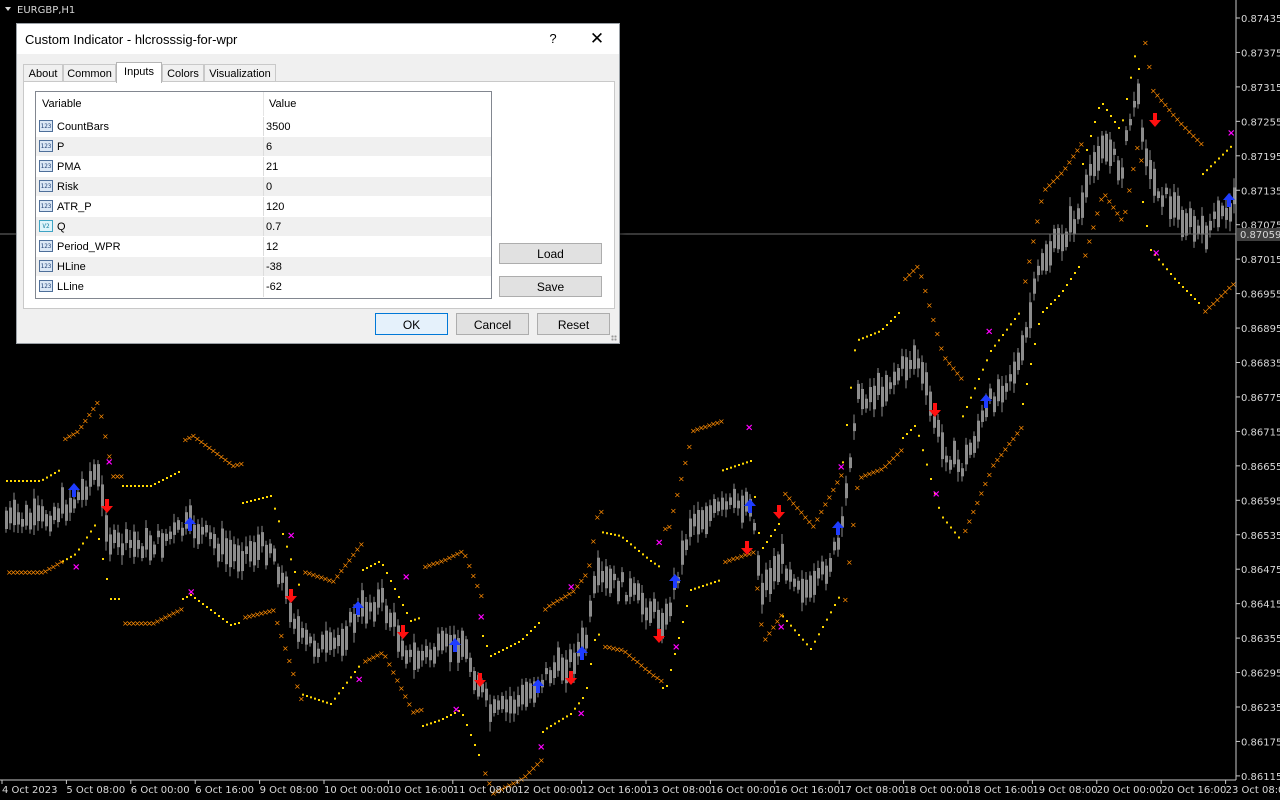 This screenshot has height=800, width=1280. I want to click on table-row: 123 P 6, so click(263, 146).